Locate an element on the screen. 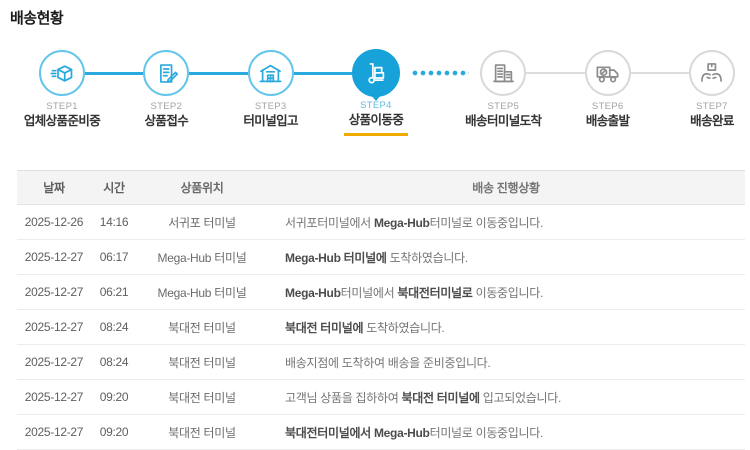 The height and width of the screenshot is (450, 750). step-number: STEP2 is located at coordinates (166, 106).